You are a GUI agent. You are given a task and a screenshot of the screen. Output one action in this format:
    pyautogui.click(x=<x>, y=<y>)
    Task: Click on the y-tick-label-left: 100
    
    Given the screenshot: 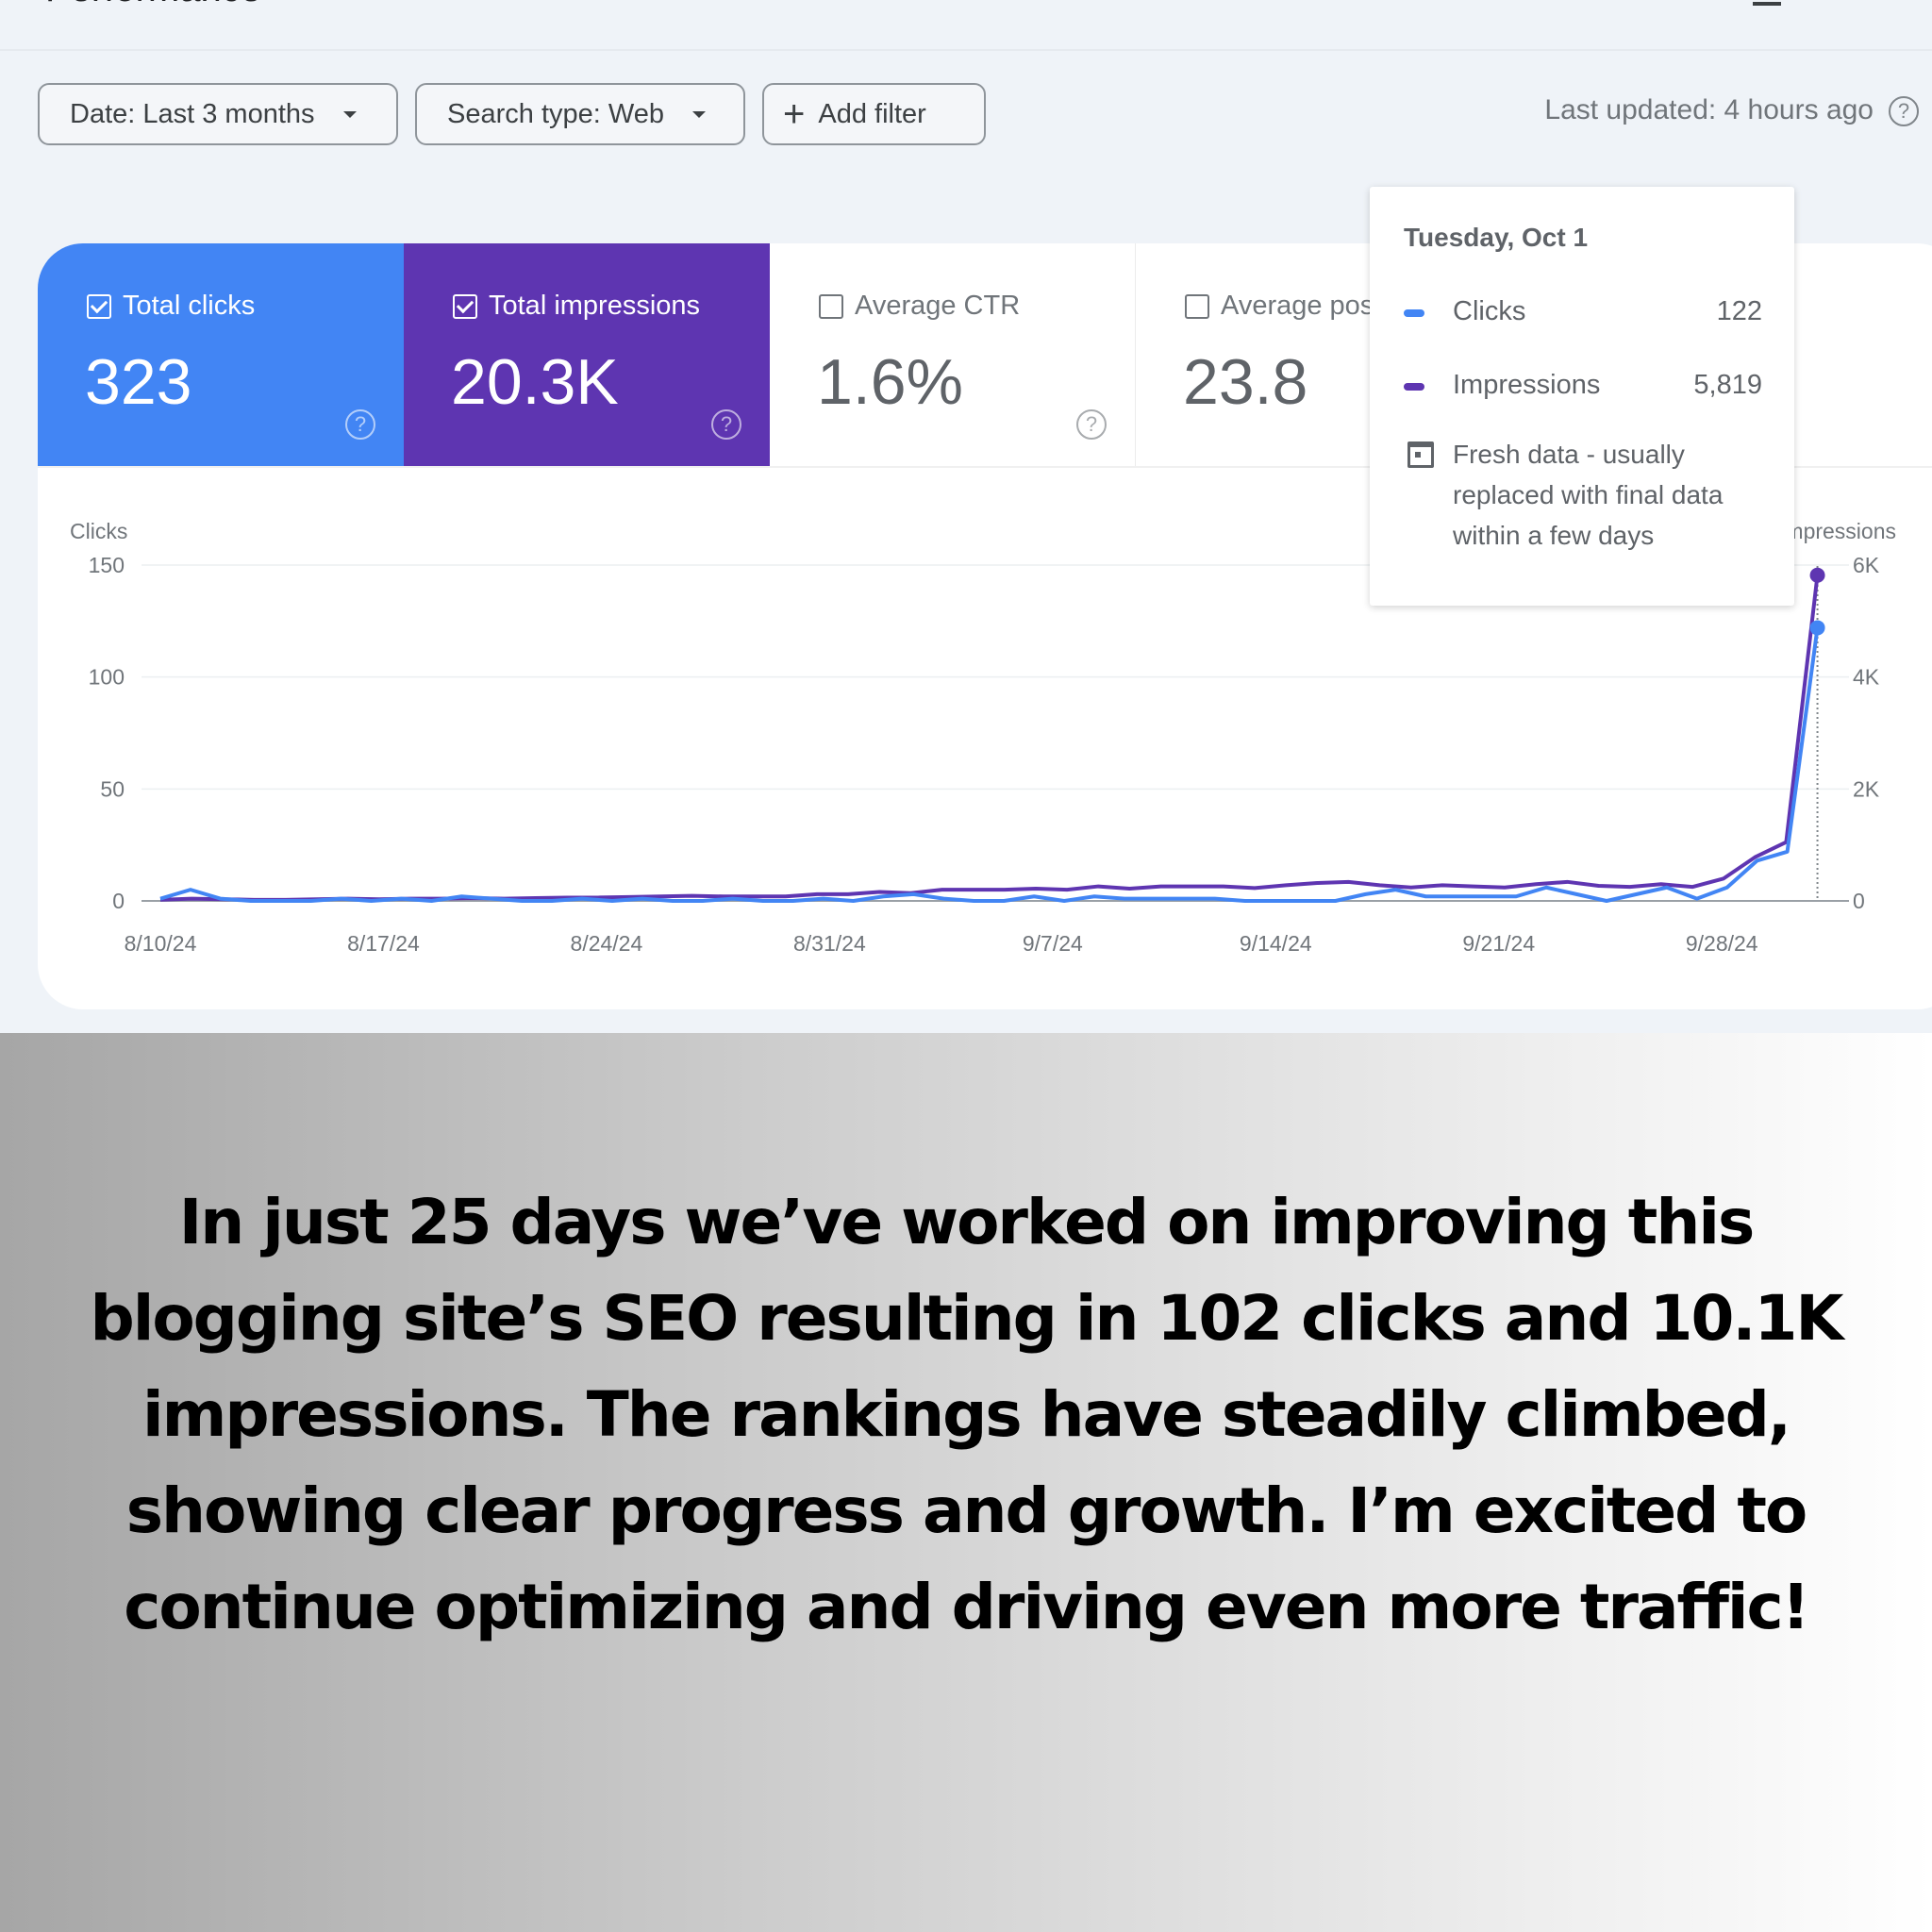 What is the action you would take?
    pyautogui.click(x=107, y=677)
    